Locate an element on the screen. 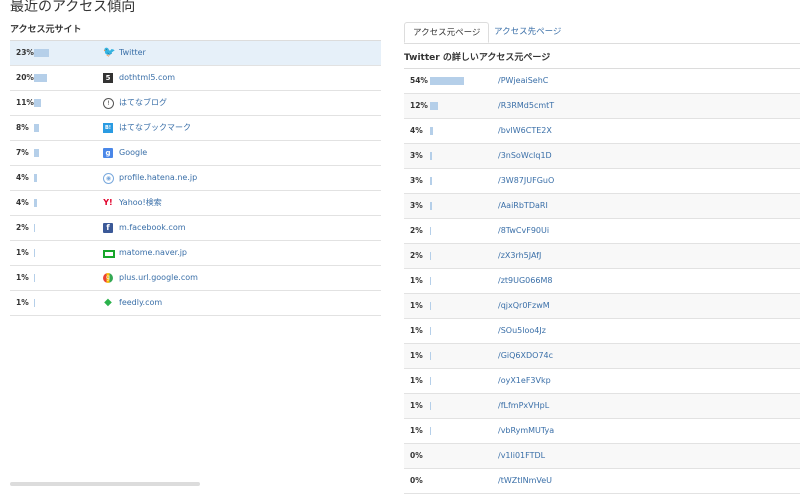  site-link: はてなブログ is located at coordinates (143, 103).